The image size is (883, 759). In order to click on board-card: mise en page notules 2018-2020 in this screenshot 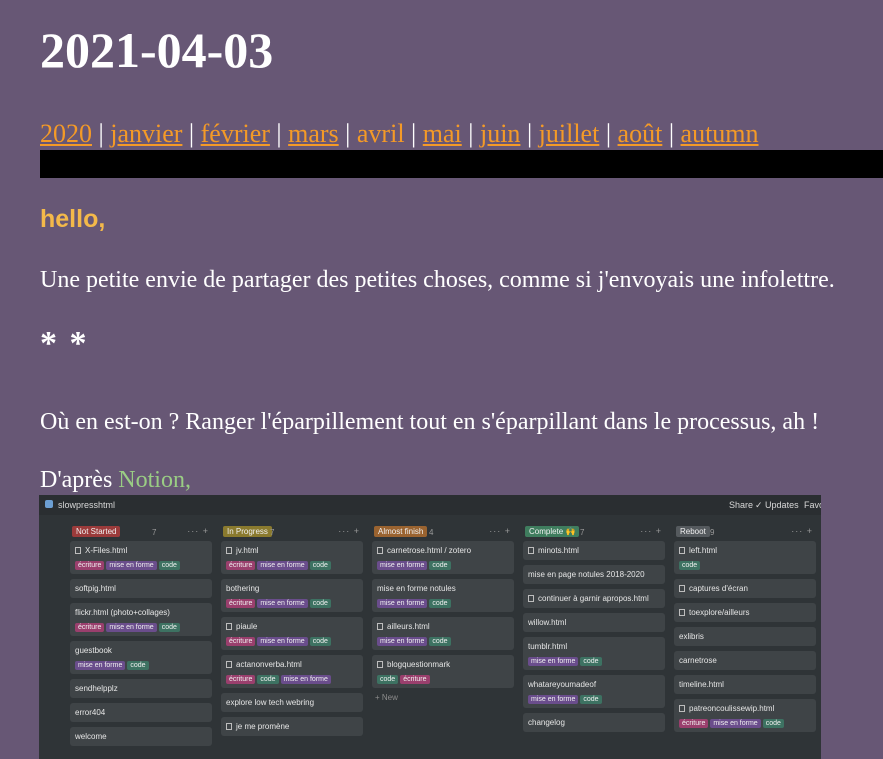, I will do `click(594, 574)`.